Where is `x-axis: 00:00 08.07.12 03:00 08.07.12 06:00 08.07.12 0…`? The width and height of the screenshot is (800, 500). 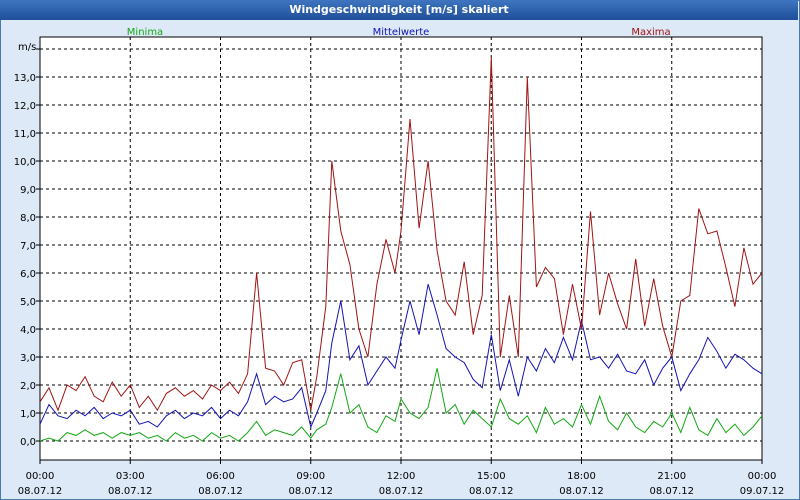
x-axis: 00:00 08.07.12 03:00 08.07.12 06:00 08.07.12 0… is located at coordinates (401, 478).